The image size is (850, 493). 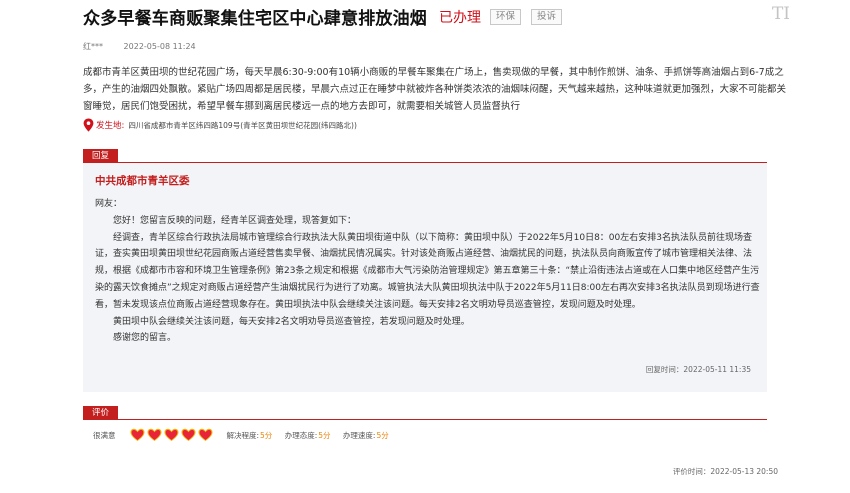 I want to click on evaluation-scores: 解决程度:5分 办理态度:5分 办理速度:5分, so click(x=313, y=435).